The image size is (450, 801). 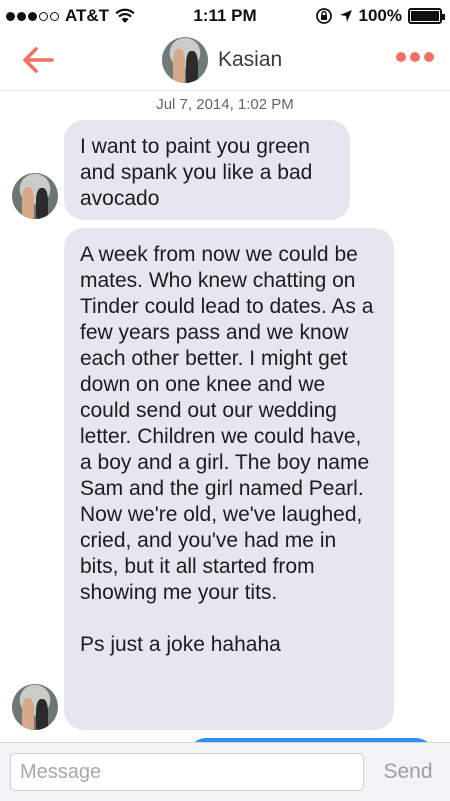 What do you see at coordinates (415, 57) in the screenshot?
I see `more-dots-icon` at bounding box center [415, 57].